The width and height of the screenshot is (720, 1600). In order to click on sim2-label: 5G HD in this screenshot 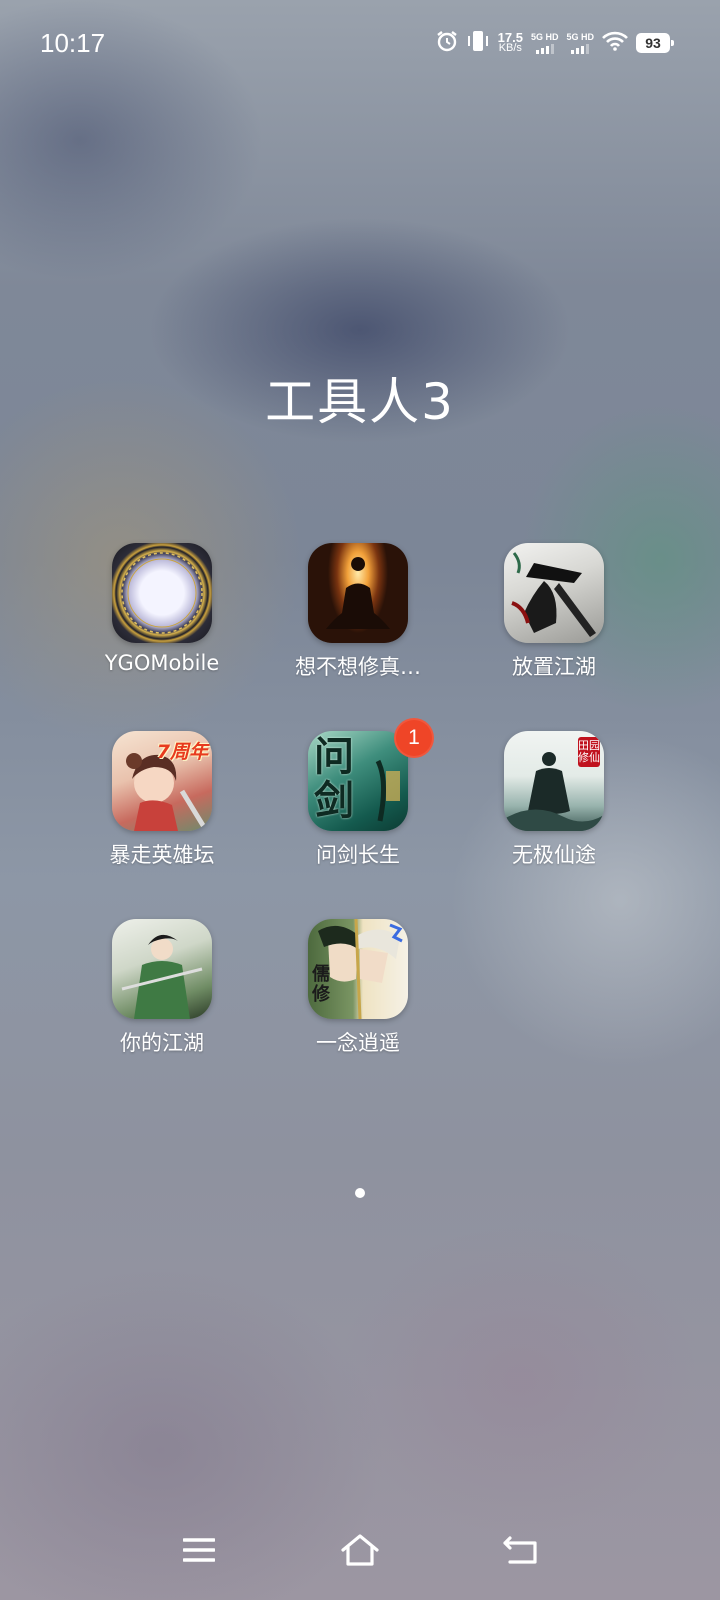, I will do `click(580, 37)`.